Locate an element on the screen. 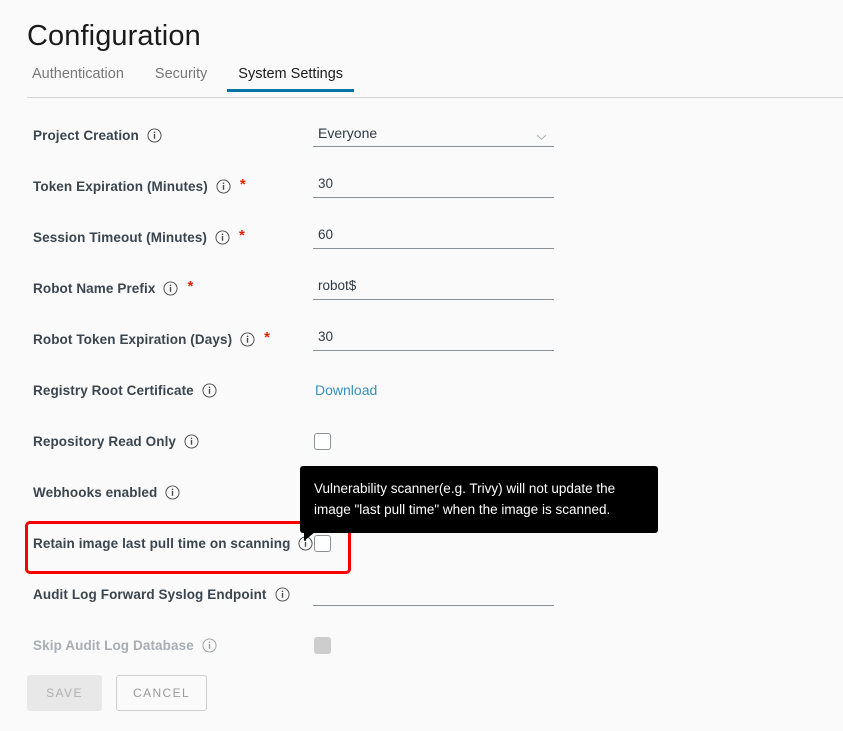  label-text: Robot Token Expiration (Days) is located at coordinates (133, 339).